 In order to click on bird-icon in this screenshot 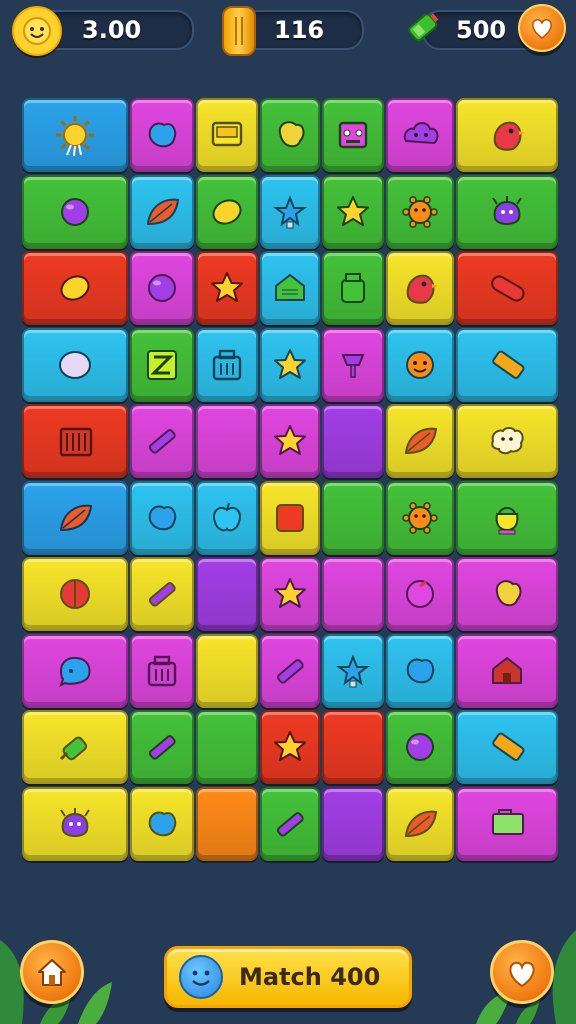, I will do `click(509, 136)`.